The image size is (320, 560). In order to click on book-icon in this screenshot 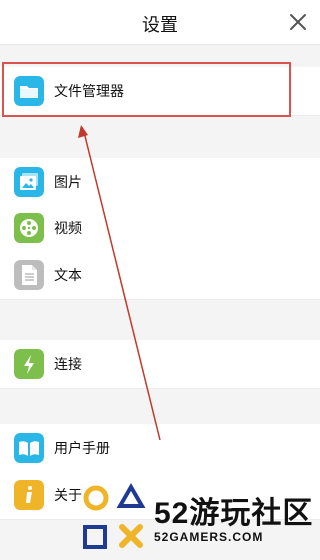, I will do `click(29, 448)`.